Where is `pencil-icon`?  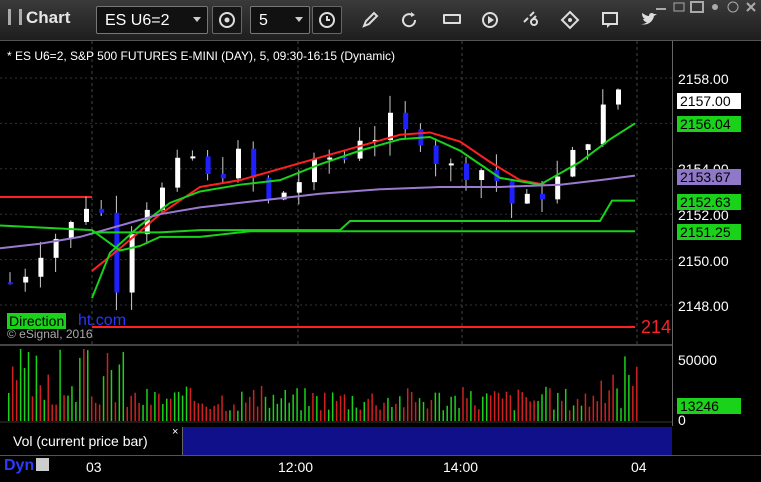 pencil-icon is located at coordinates (370, 20).